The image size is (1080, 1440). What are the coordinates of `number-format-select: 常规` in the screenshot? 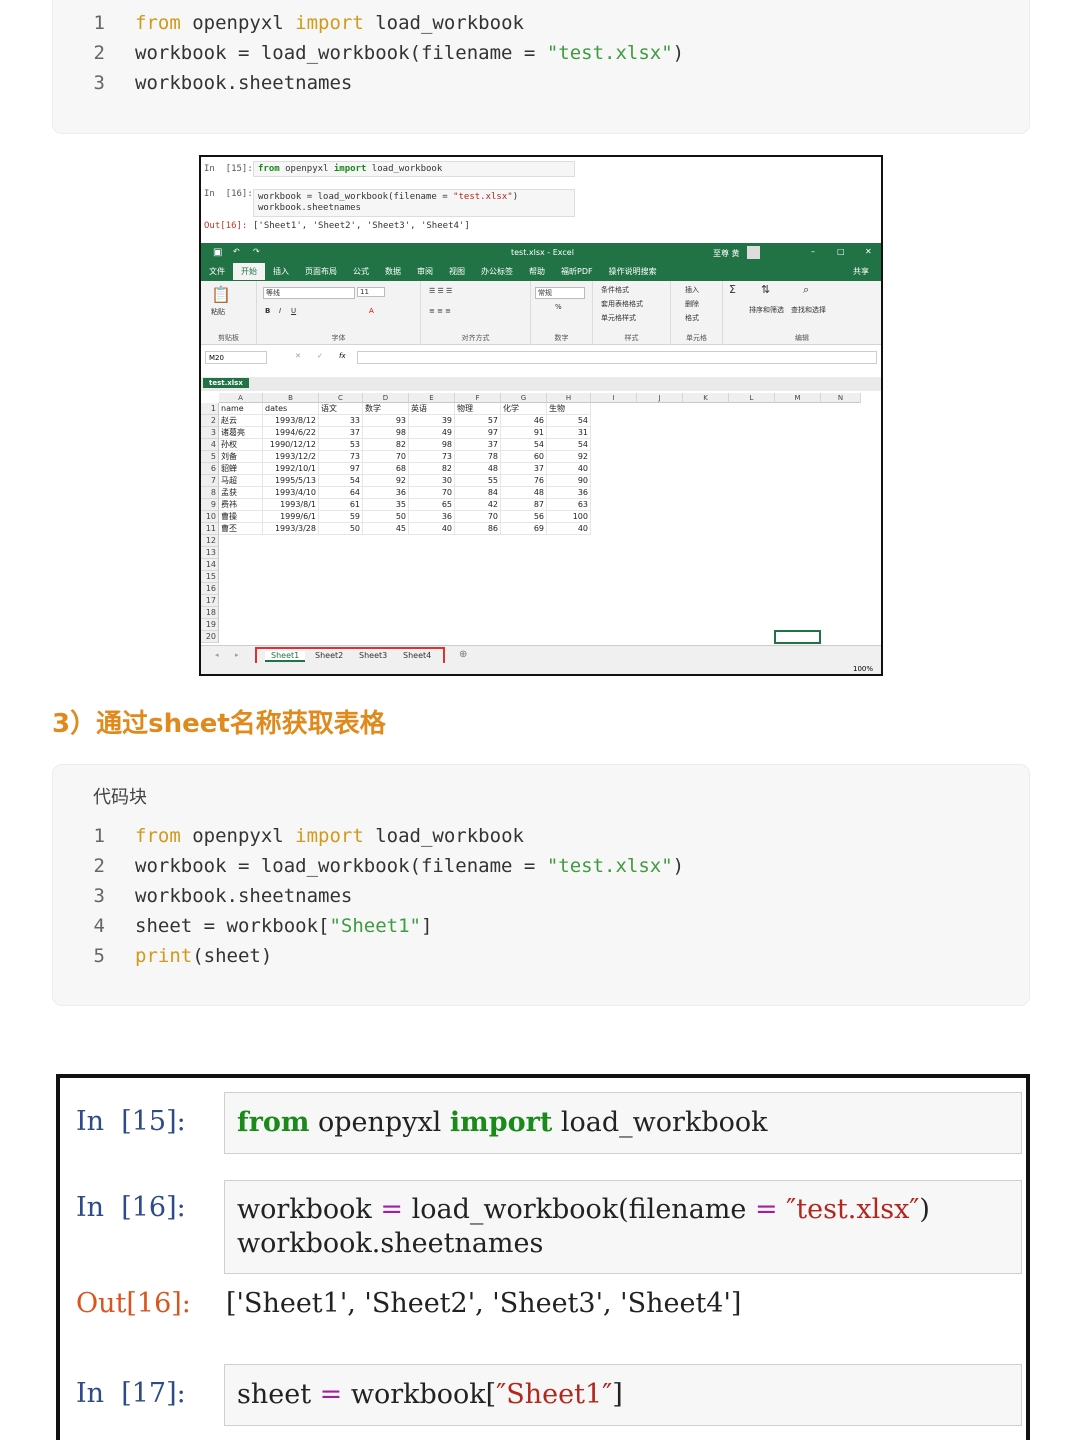 It's located at (560, 293).